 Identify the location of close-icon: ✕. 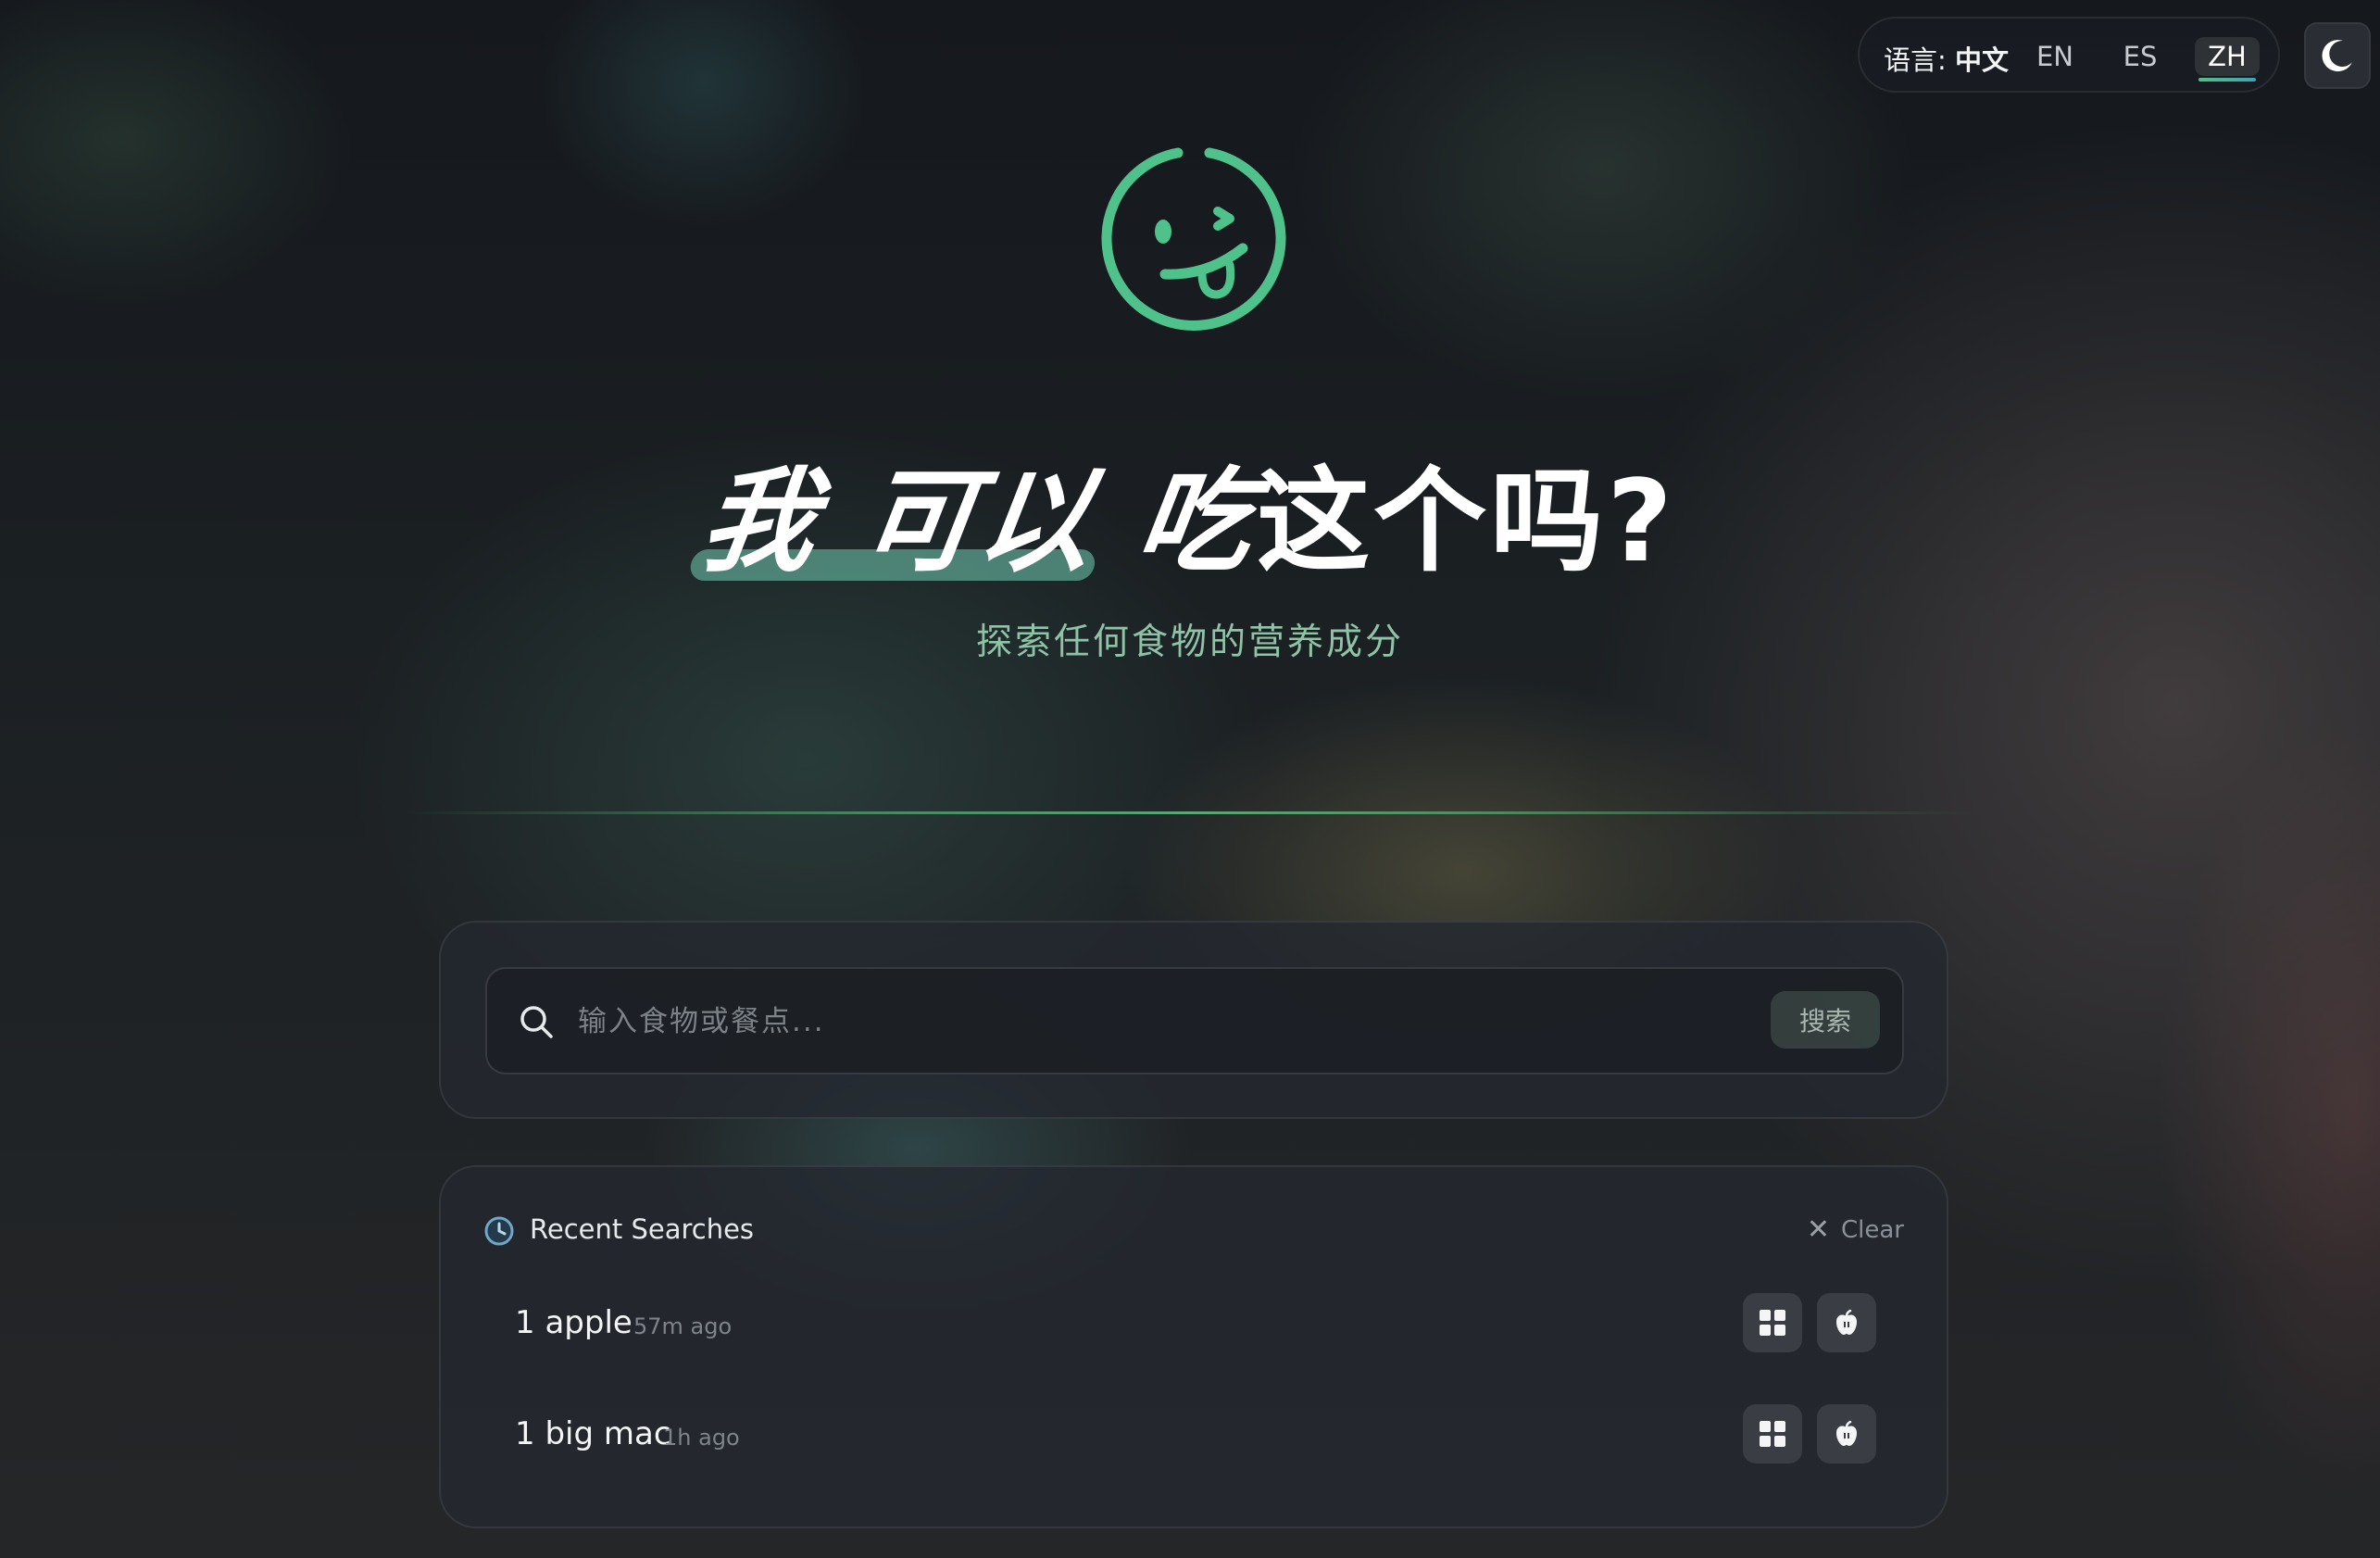
(1818, 1229).